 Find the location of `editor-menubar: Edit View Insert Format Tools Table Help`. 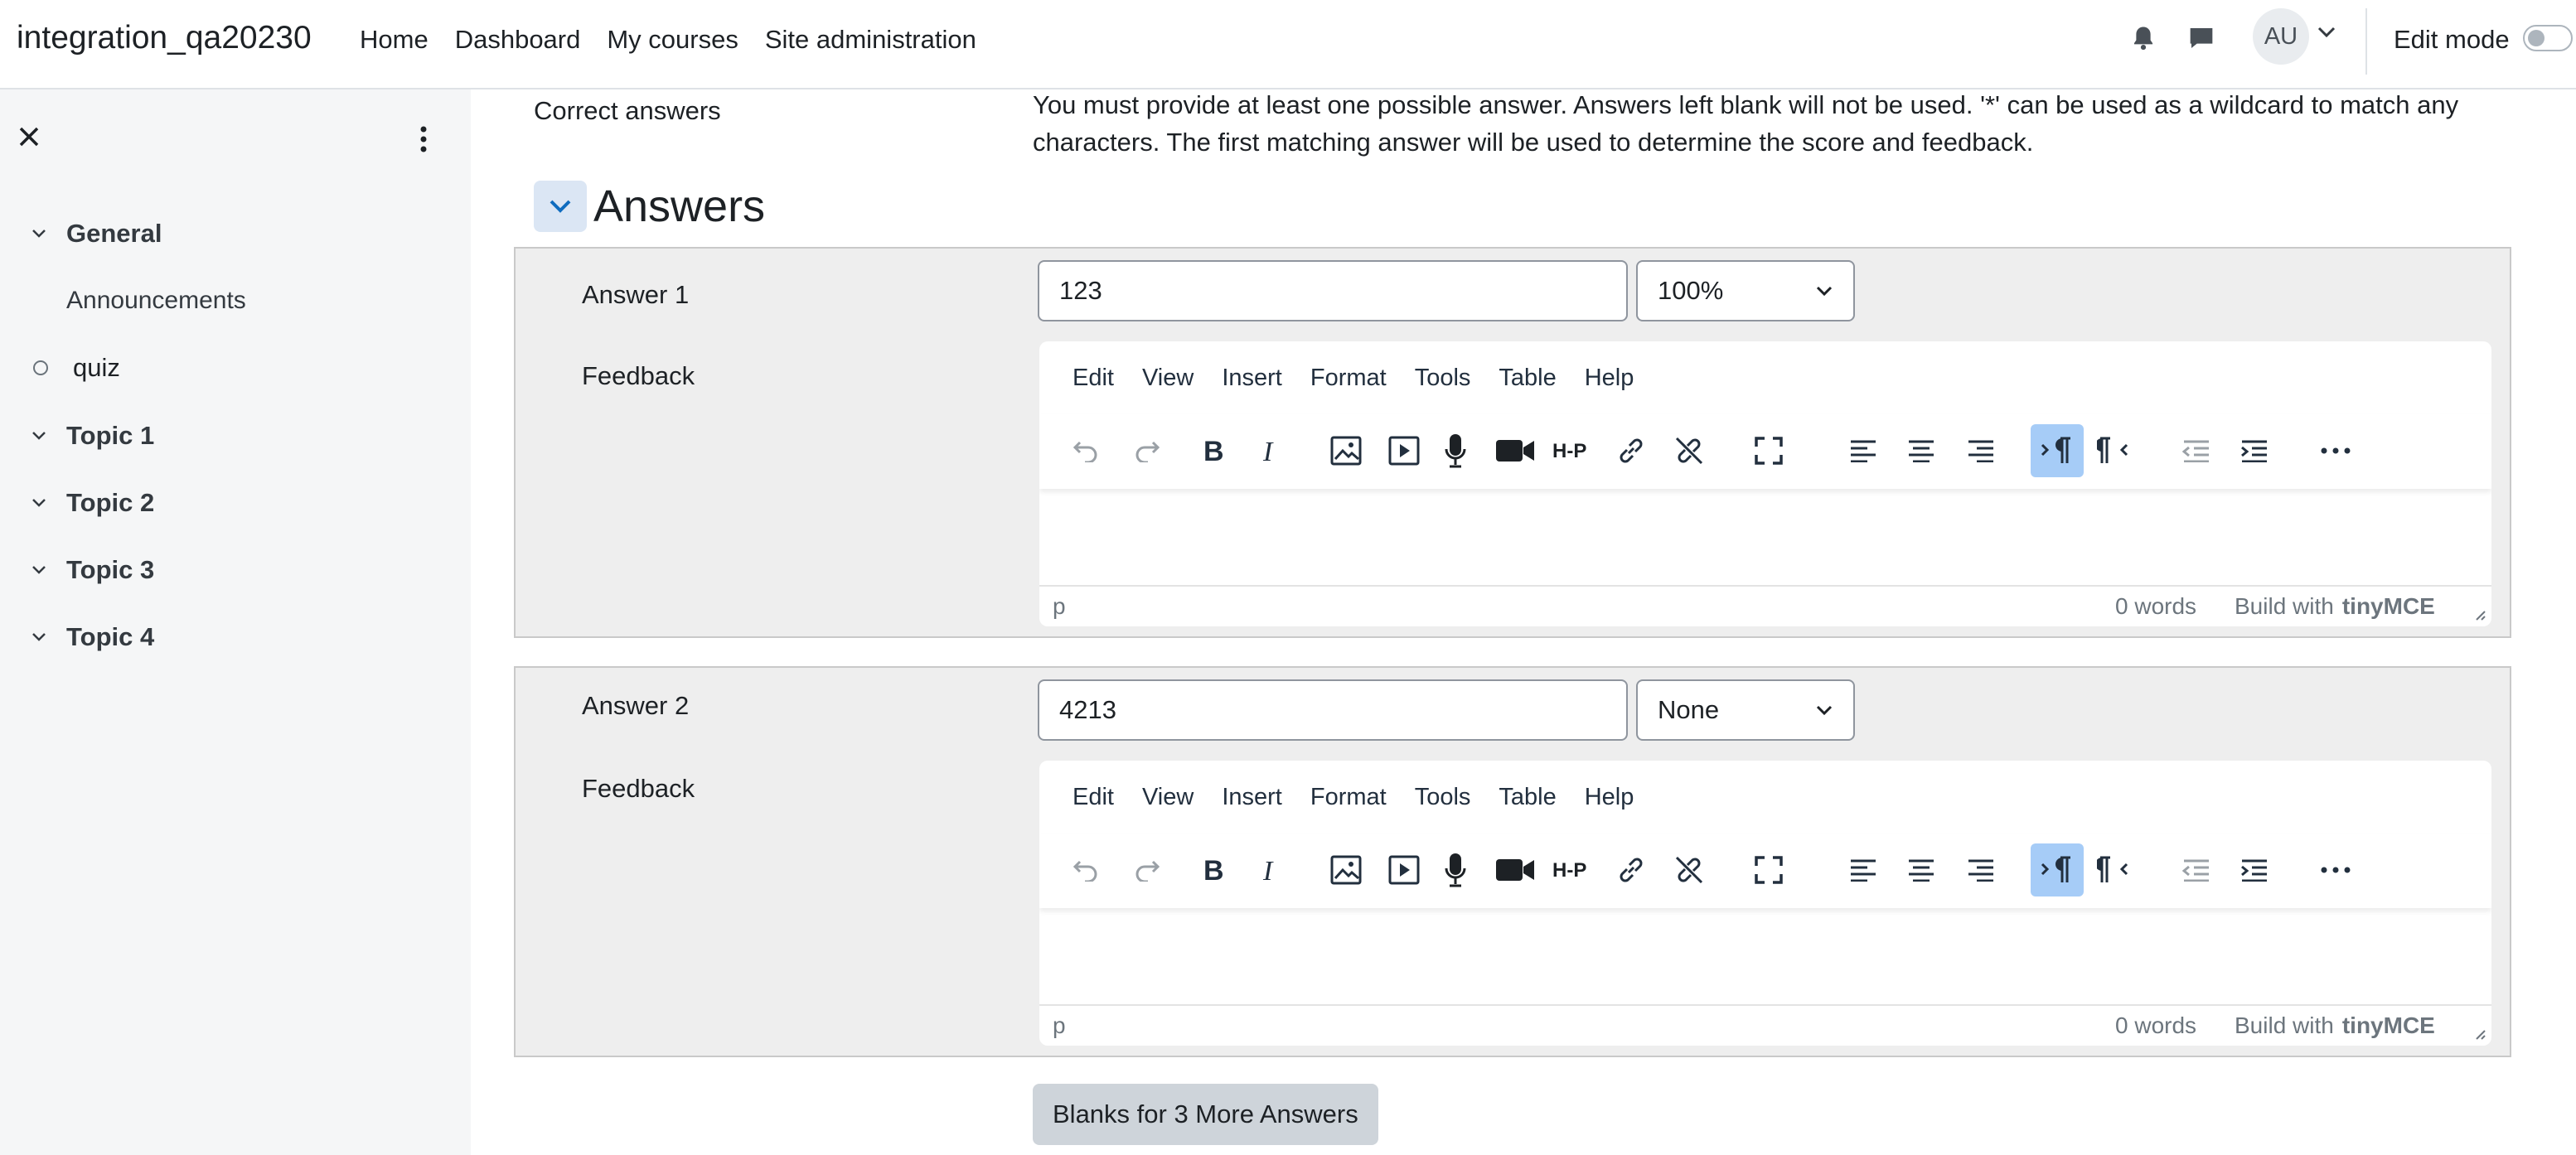

editor-menubar: Edit View Insert Format Tools Table Help is located at coordinates (1765, 797).